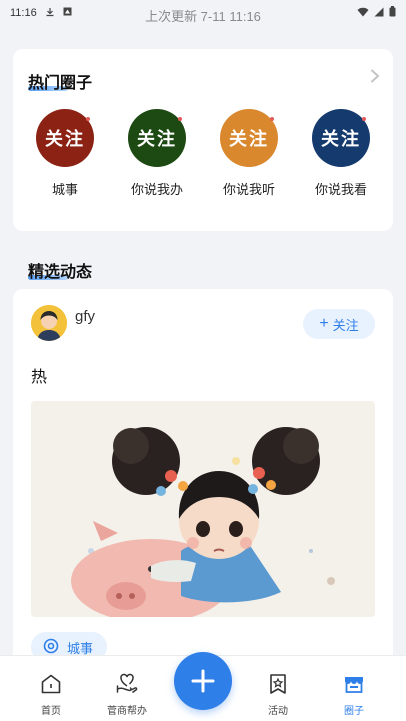 This screenshot has width=406, height=721. I want to click on star-badge-icon, so click(278, 684).